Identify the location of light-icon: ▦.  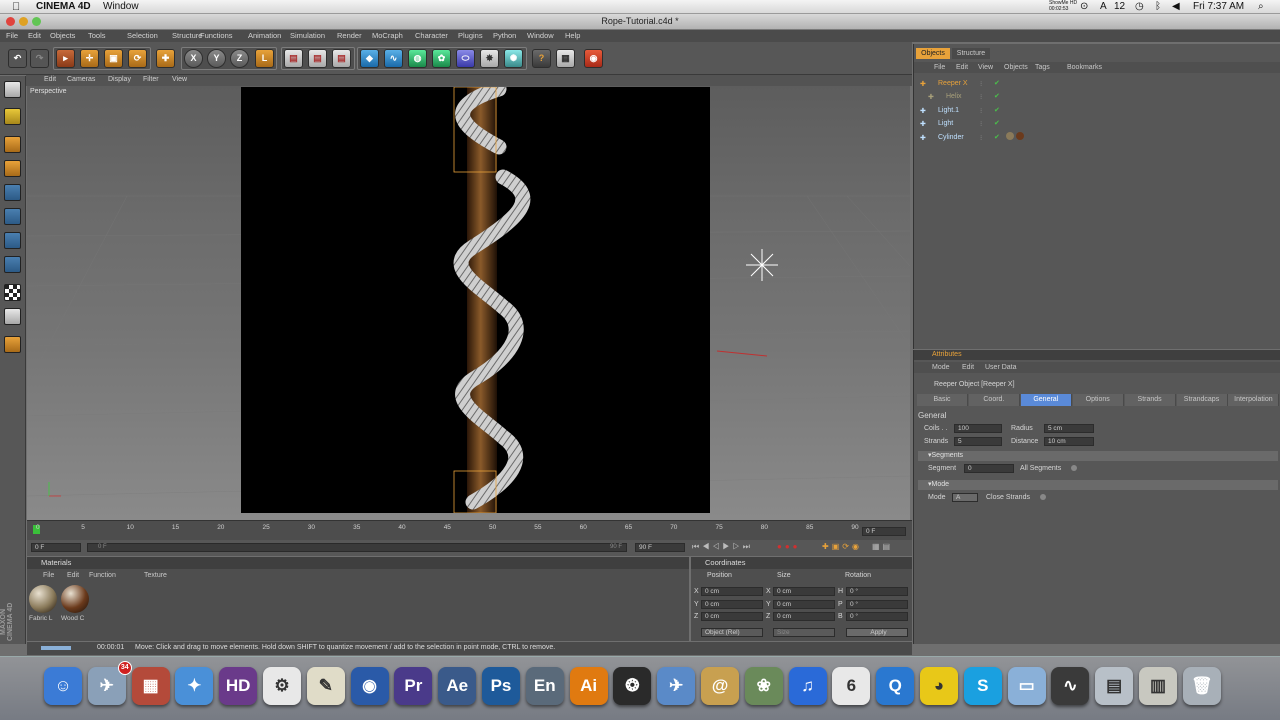
(565, 58).